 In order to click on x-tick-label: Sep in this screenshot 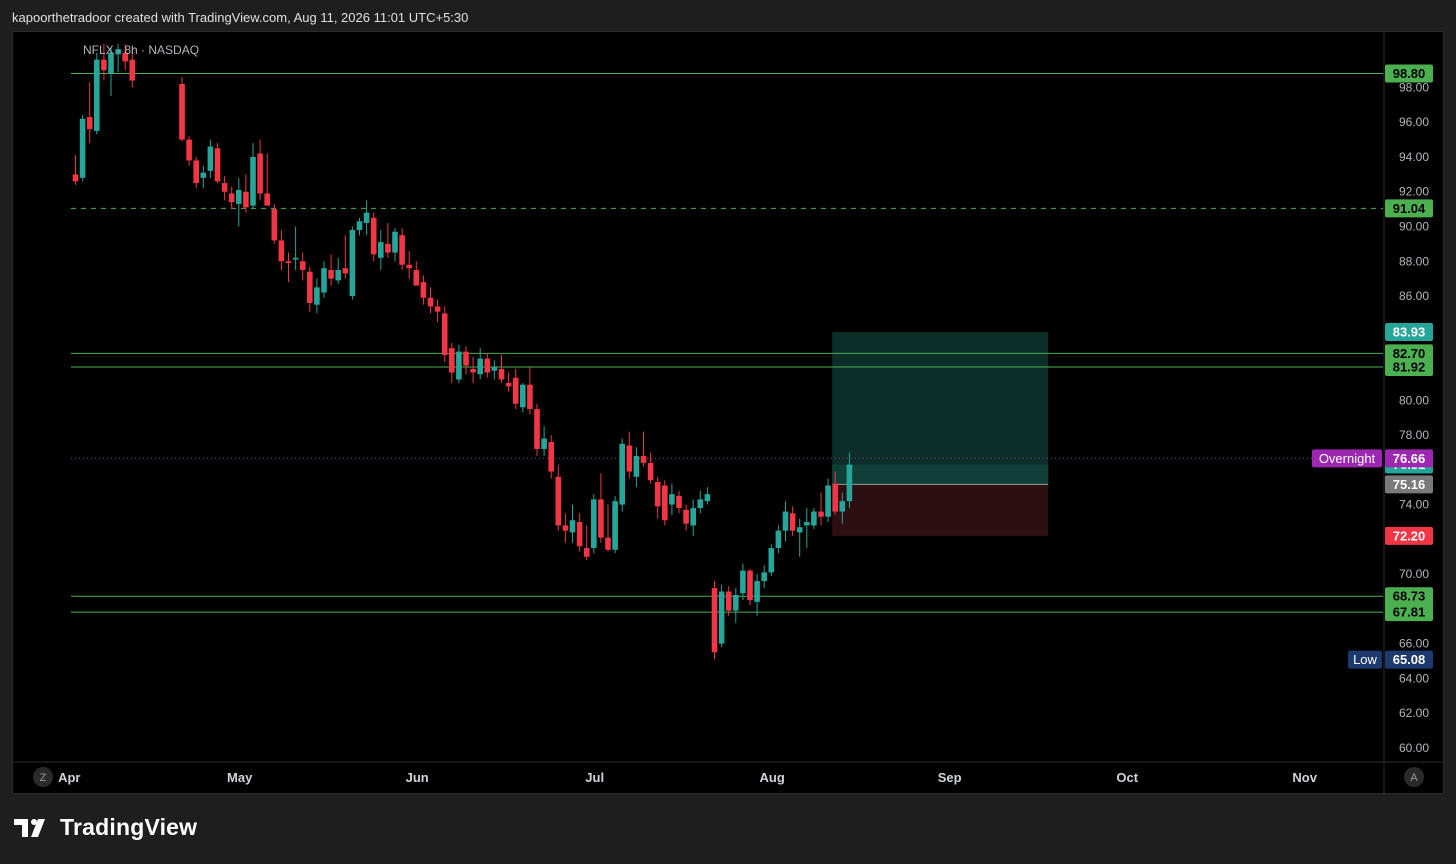, I will do `click(950, 777)`.